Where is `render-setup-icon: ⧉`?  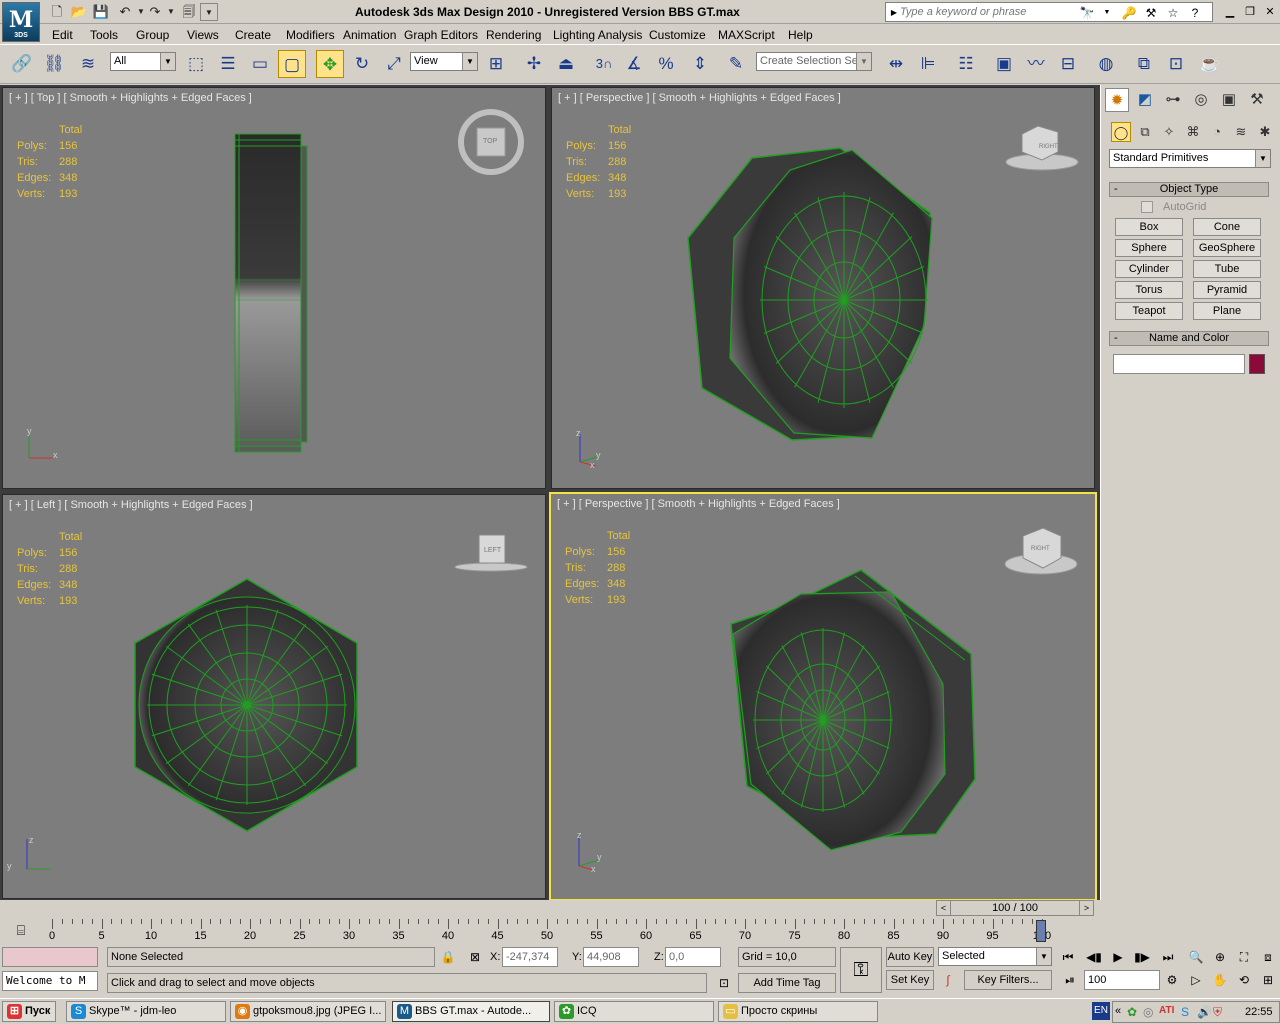 render-setup-icon: ⧉ is located at coordinates (1144, 64).